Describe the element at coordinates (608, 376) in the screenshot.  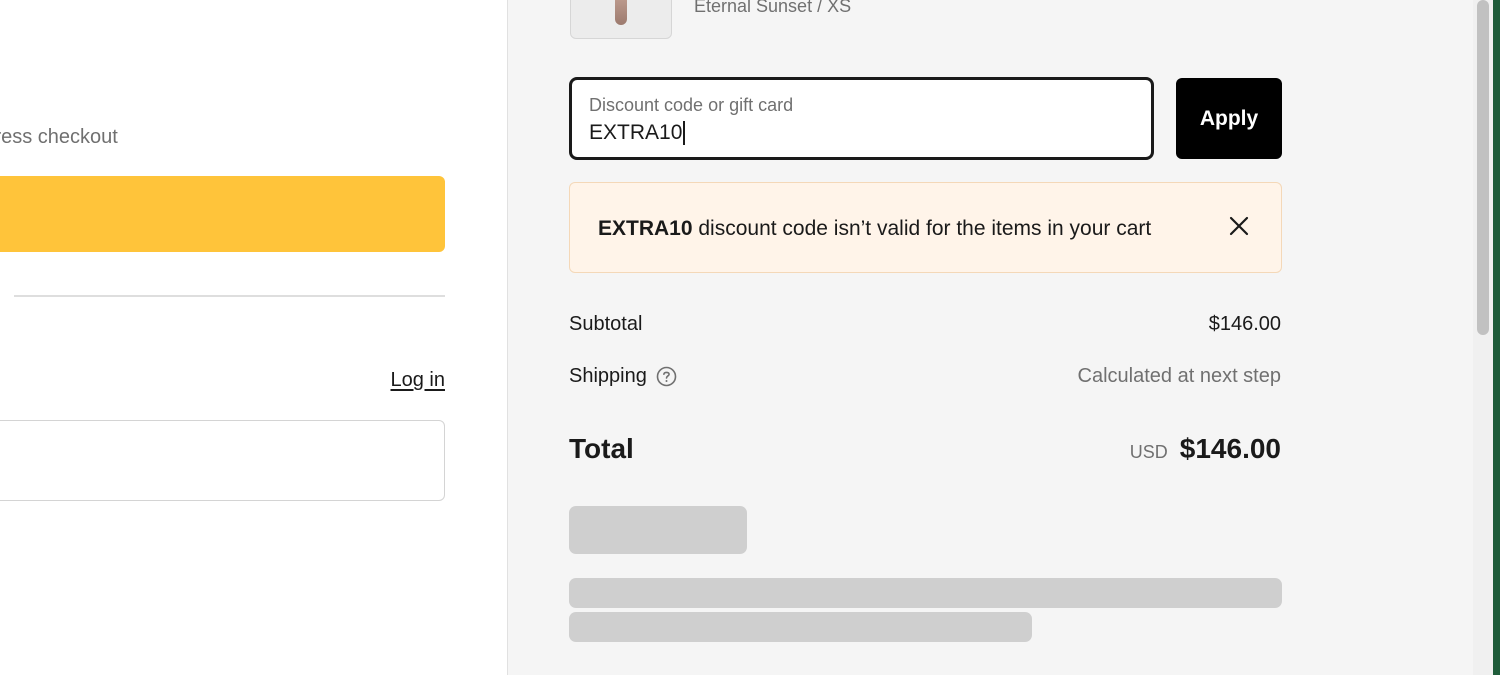
I see `shipping-label: Shipping` at that location.